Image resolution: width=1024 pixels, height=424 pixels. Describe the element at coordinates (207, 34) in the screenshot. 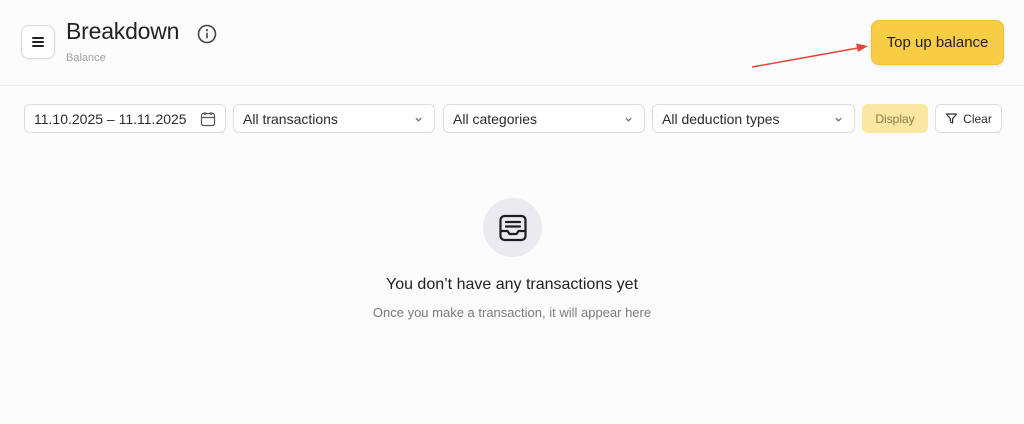

I see `info-icon` at that location.